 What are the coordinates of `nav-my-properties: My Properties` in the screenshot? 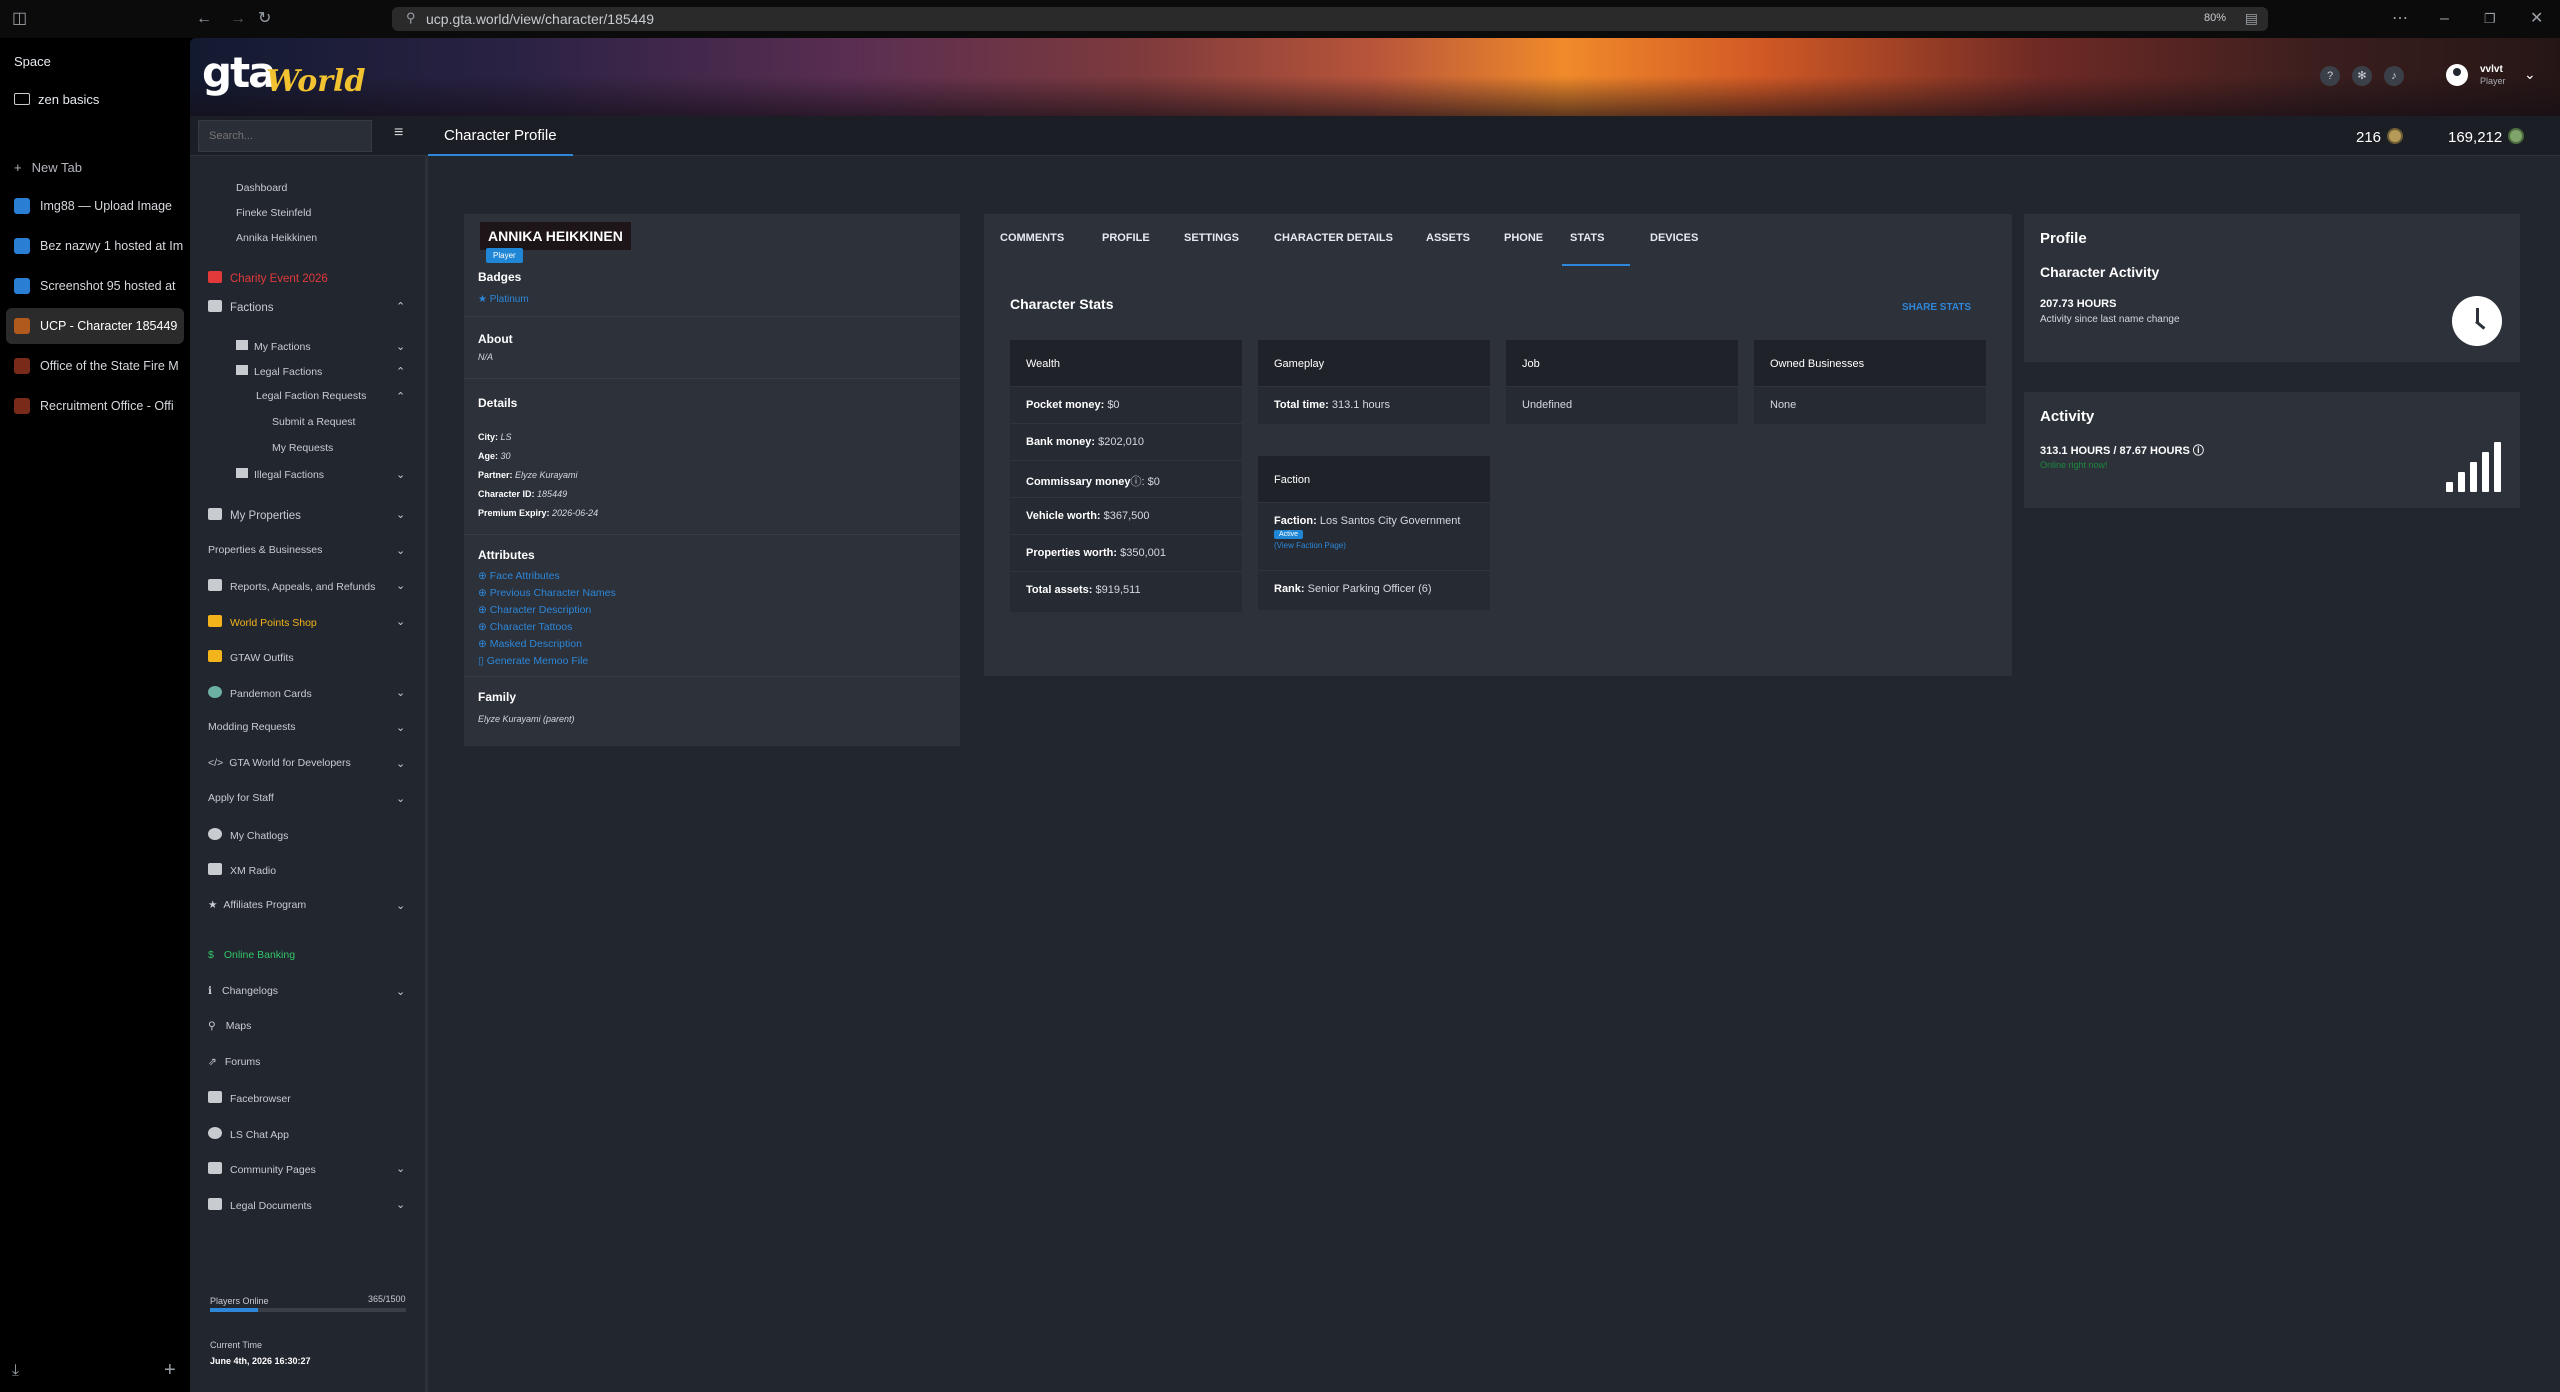 It's located at (254, 515).